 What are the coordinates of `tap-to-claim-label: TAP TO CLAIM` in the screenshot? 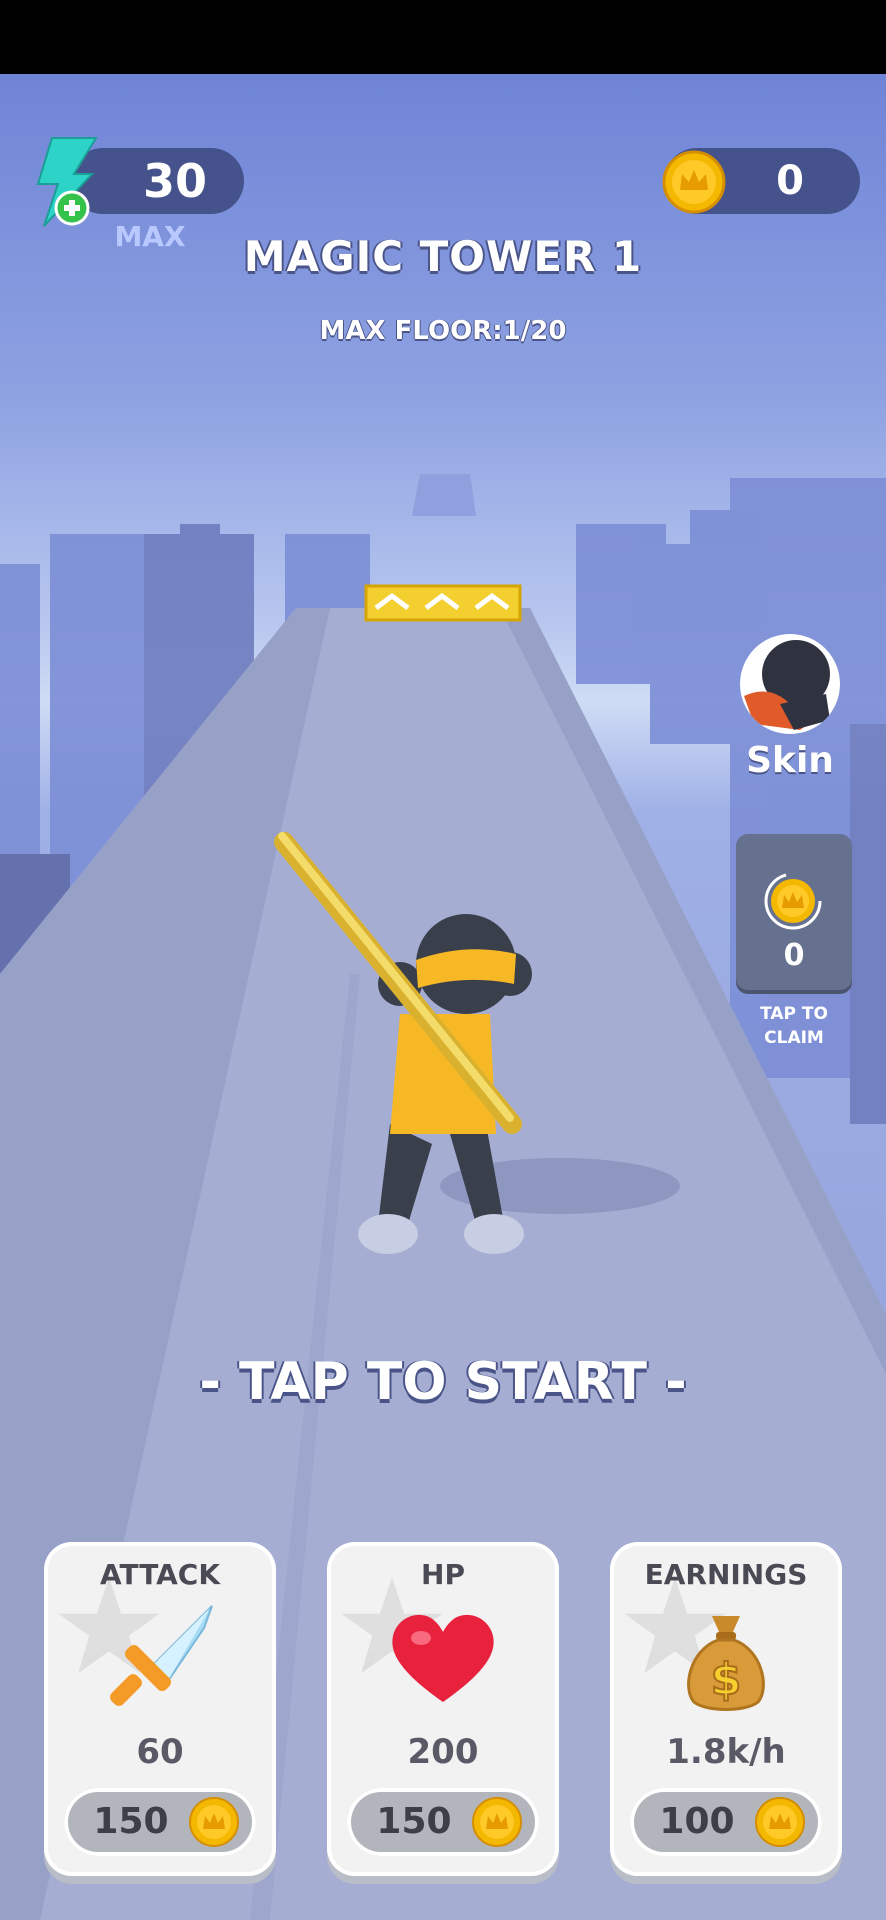 It's located at (794, 1026).